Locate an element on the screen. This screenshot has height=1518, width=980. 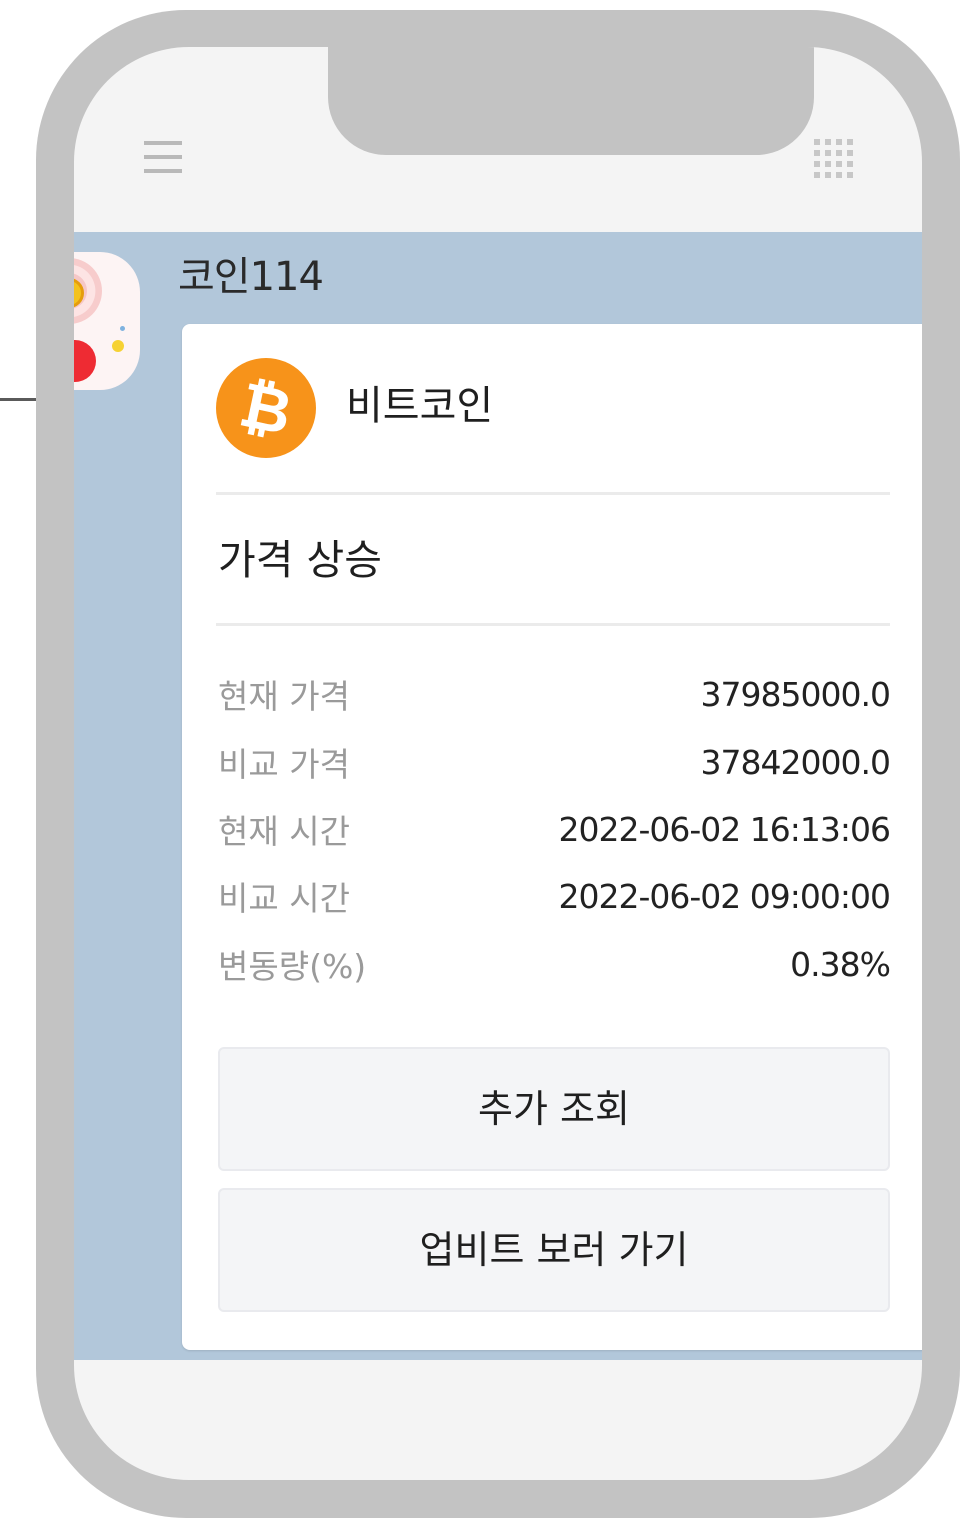
bot-avatar: $ is located at coordinates (107, 321).